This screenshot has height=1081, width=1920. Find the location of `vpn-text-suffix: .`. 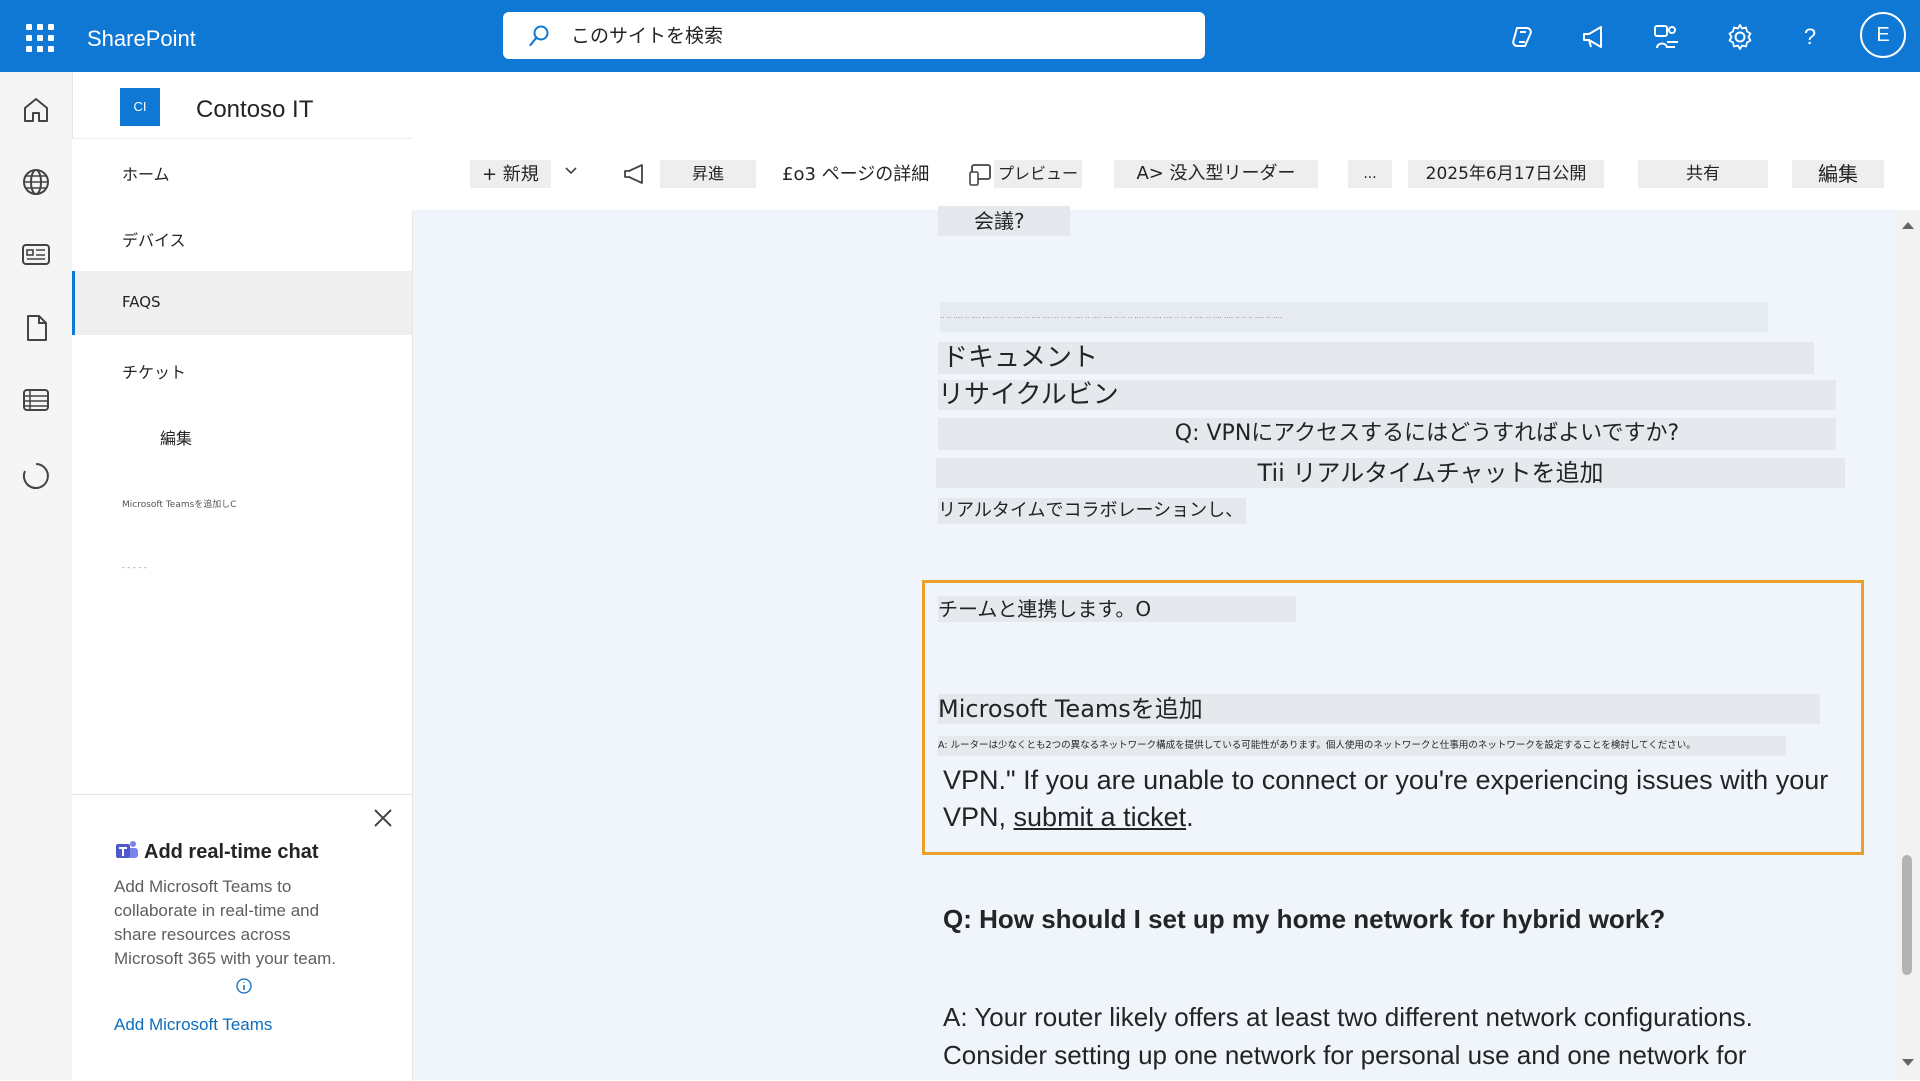

vpn-text-suffix: . is located at coordinates (1190, 817).